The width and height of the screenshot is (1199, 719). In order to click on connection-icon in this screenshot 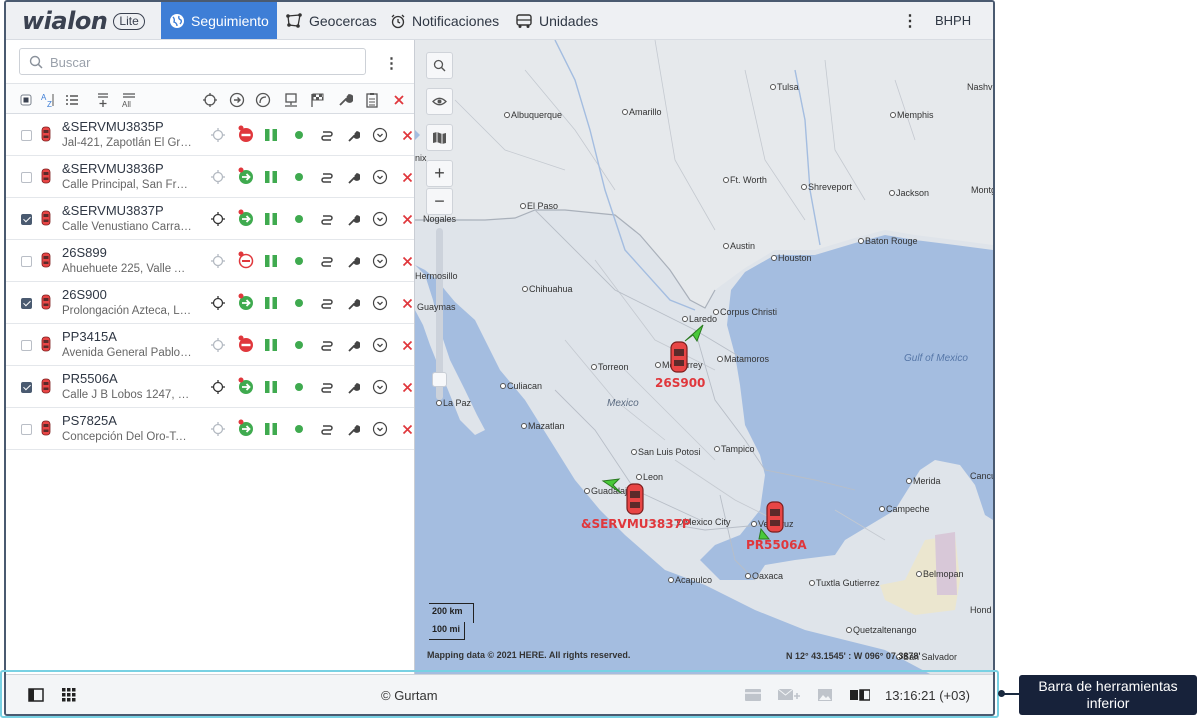, I will do `click(291, 100)`.